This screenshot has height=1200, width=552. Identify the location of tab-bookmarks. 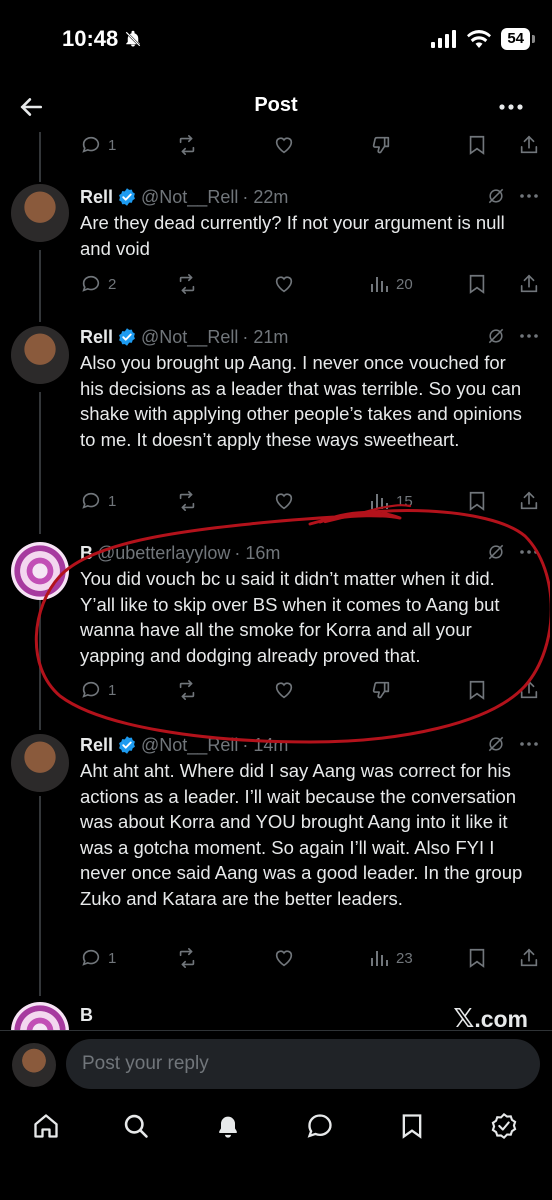
(412, 1126).